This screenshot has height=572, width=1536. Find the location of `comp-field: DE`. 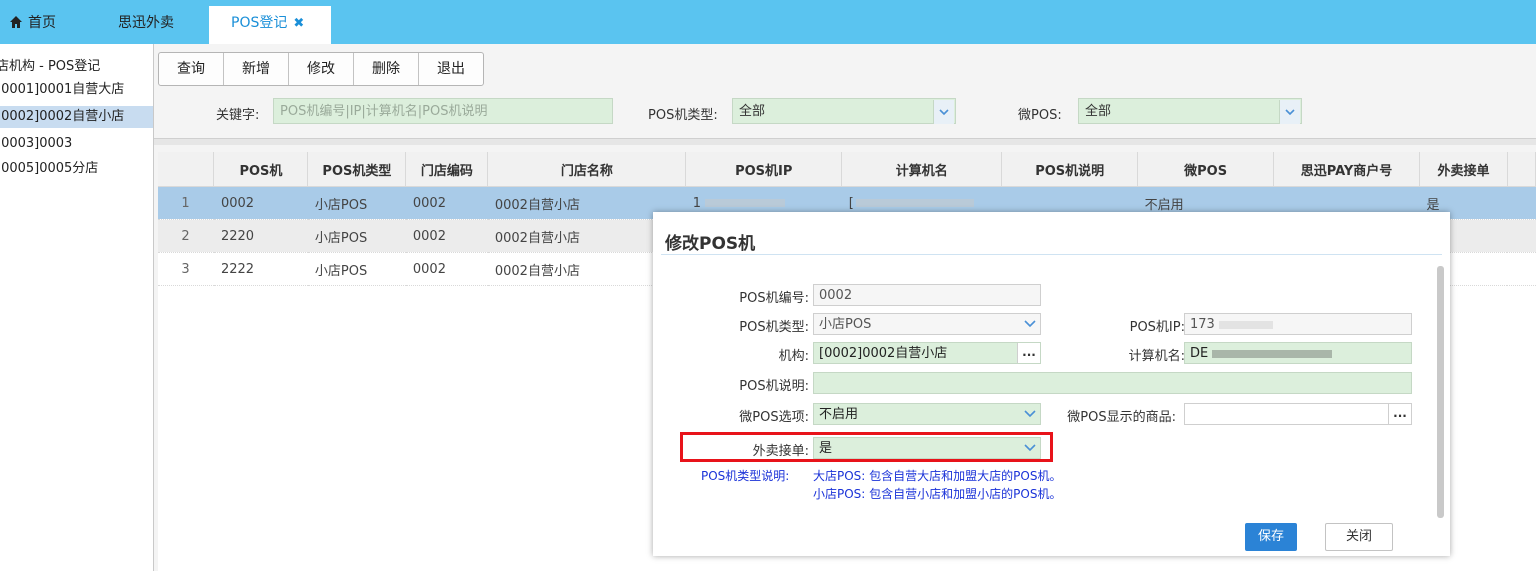

comp-field: DE is located at coordinates (1298, 353).